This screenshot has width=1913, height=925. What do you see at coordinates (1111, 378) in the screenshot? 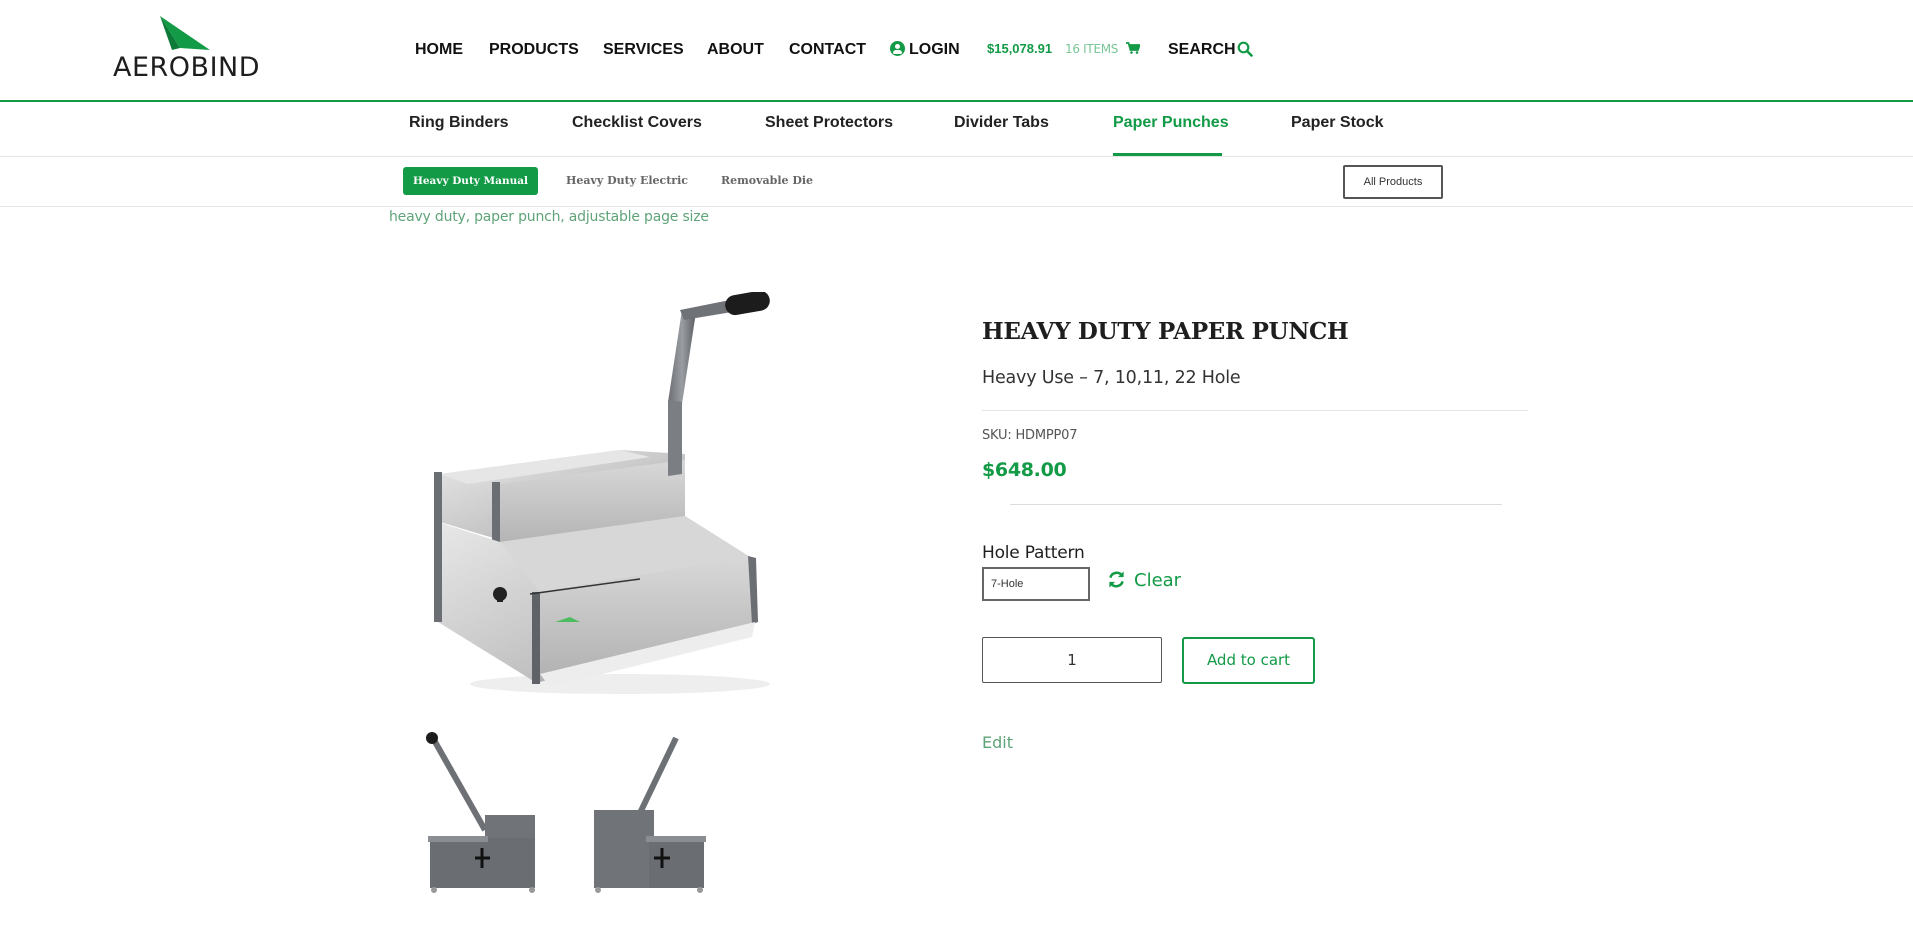
I see `product-subtitle: Heavy Use – 7, 10,11, 22 Hole` at bounding box center [1111, 378].